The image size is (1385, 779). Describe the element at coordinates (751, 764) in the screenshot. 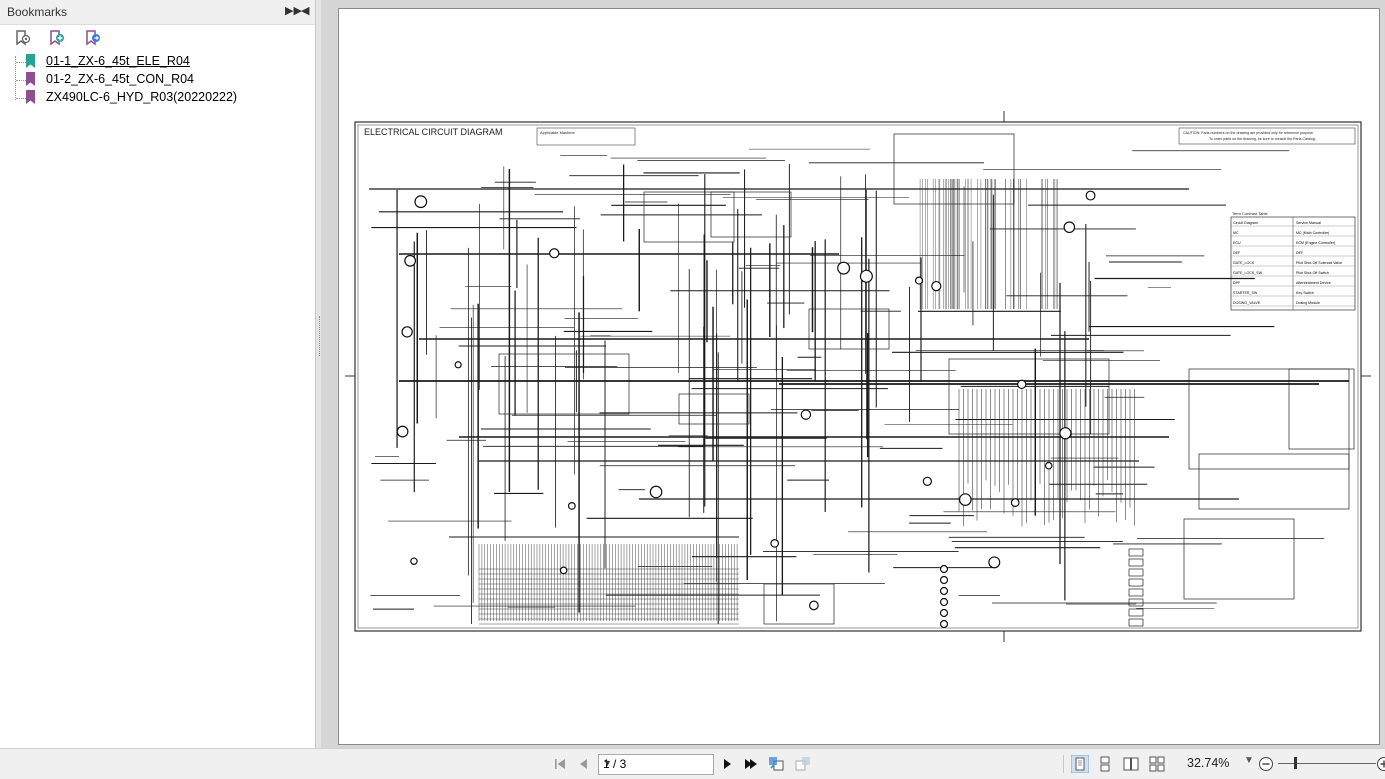

I see `last-page-icon` at that location.